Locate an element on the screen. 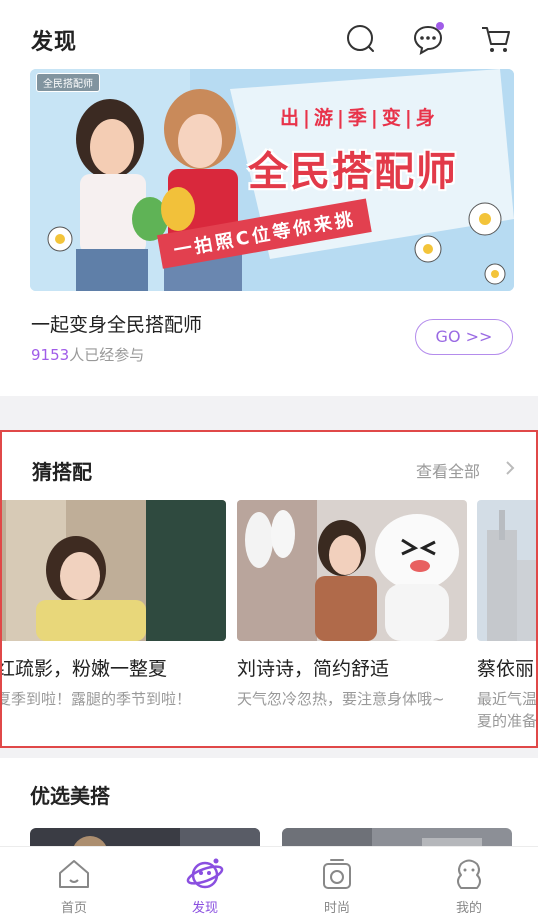  outfit-desc-line2: 夏的准备 is located at coordinates (506, 721).